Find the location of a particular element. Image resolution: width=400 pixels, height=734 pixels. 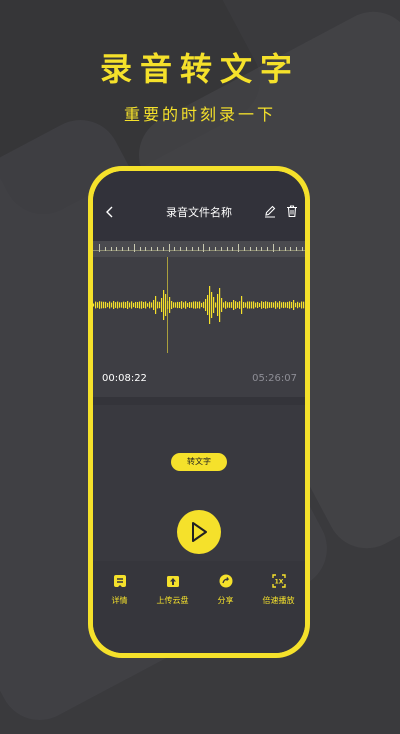

playback-cursor is located at coordinates (167, 305).